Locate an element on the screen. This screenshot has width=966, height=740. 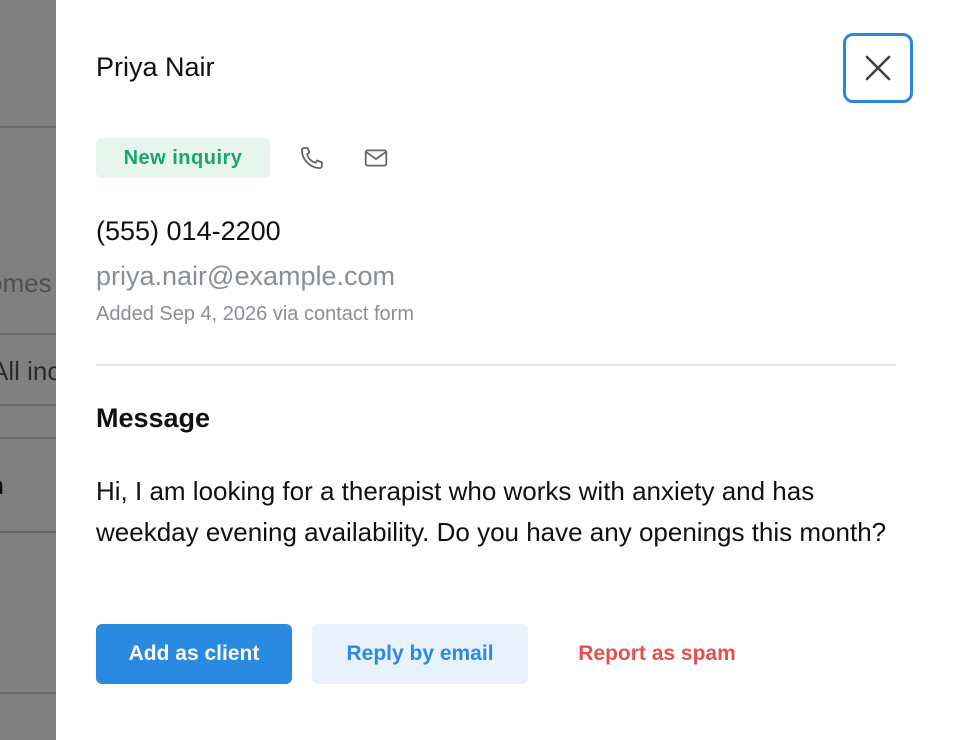
contact-phone: (555) 014-2200 is located at coordinates (188, 231).